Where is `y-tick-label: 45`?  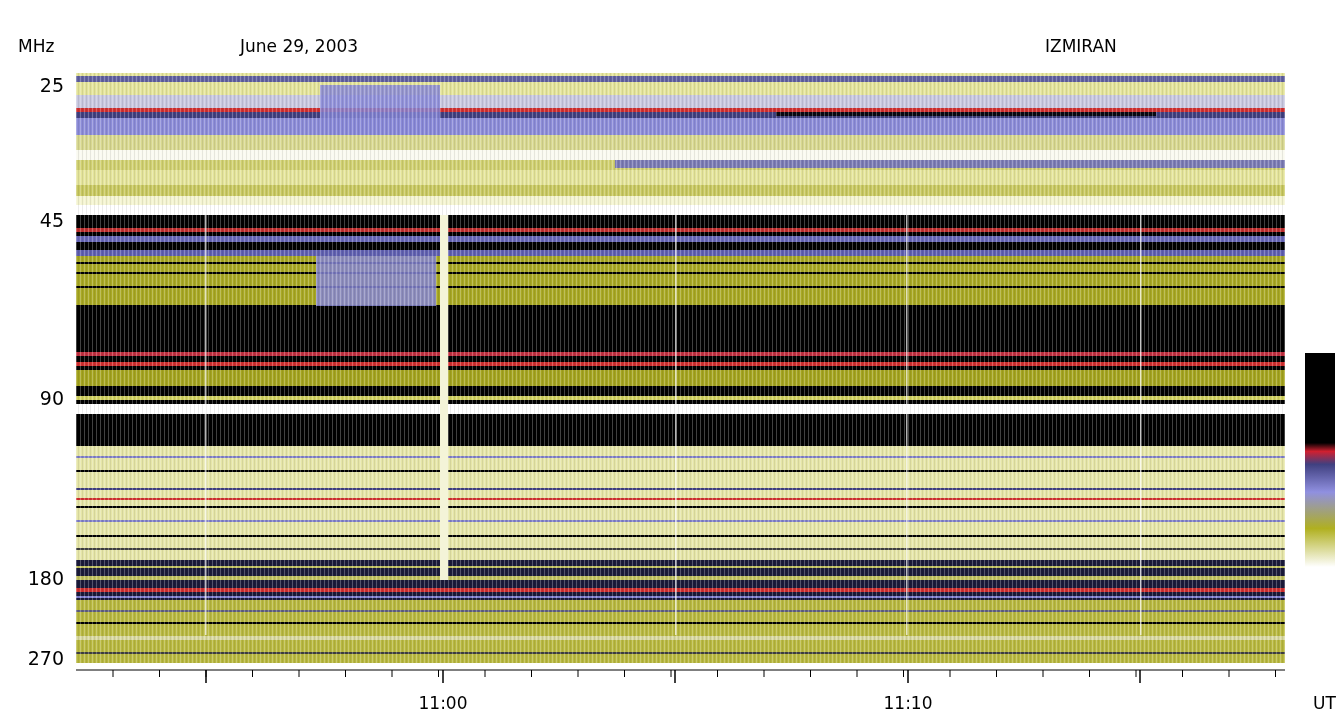 y-tick-label: 45 is located at coordinates (51, 220).